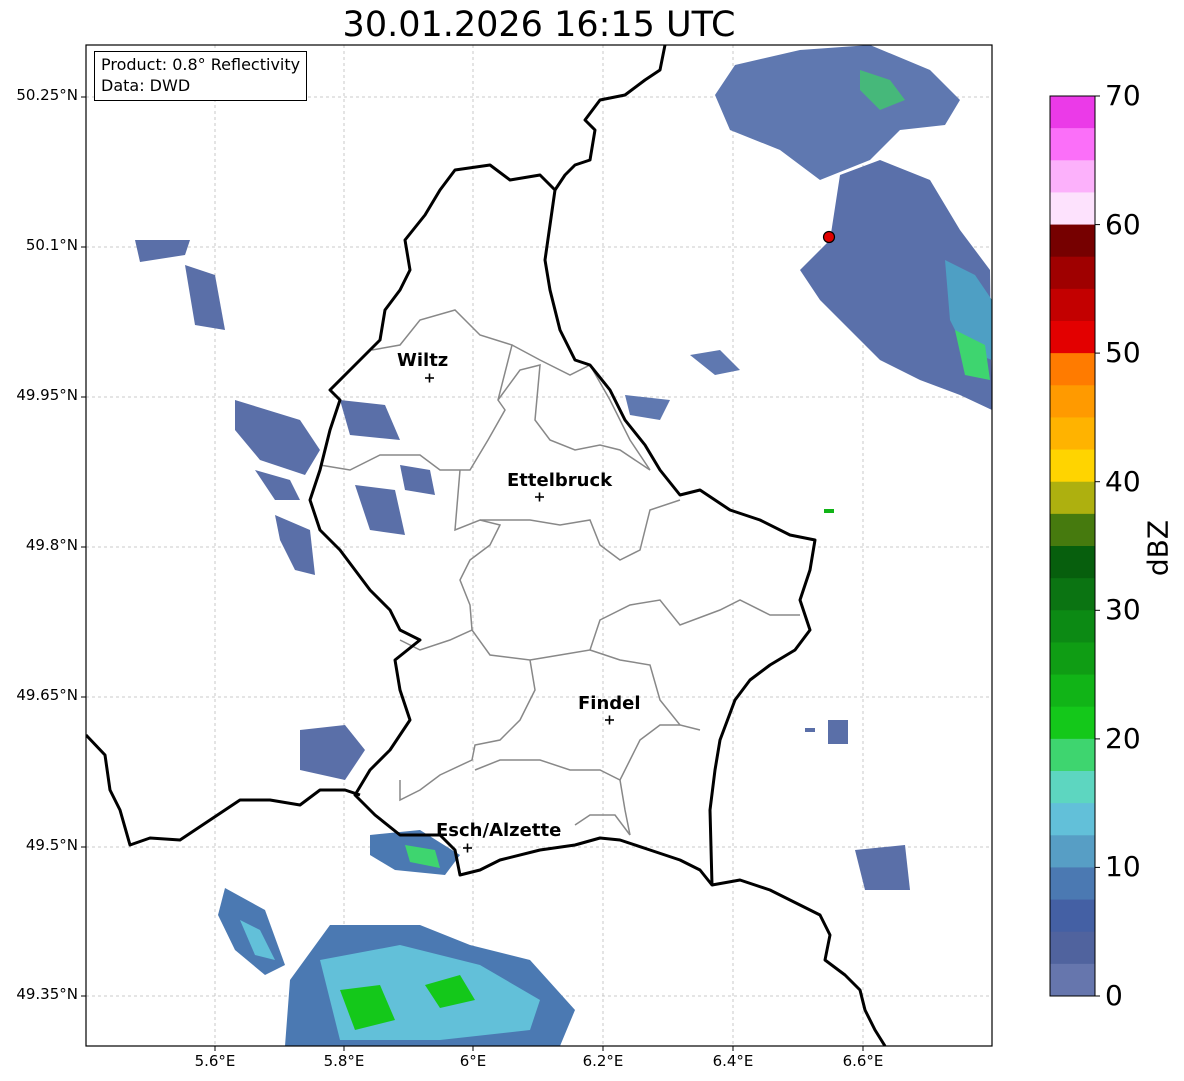 The image size is (1184, 1081). I want to click on colorbar-tick-label: 50, so click(1123, 352).